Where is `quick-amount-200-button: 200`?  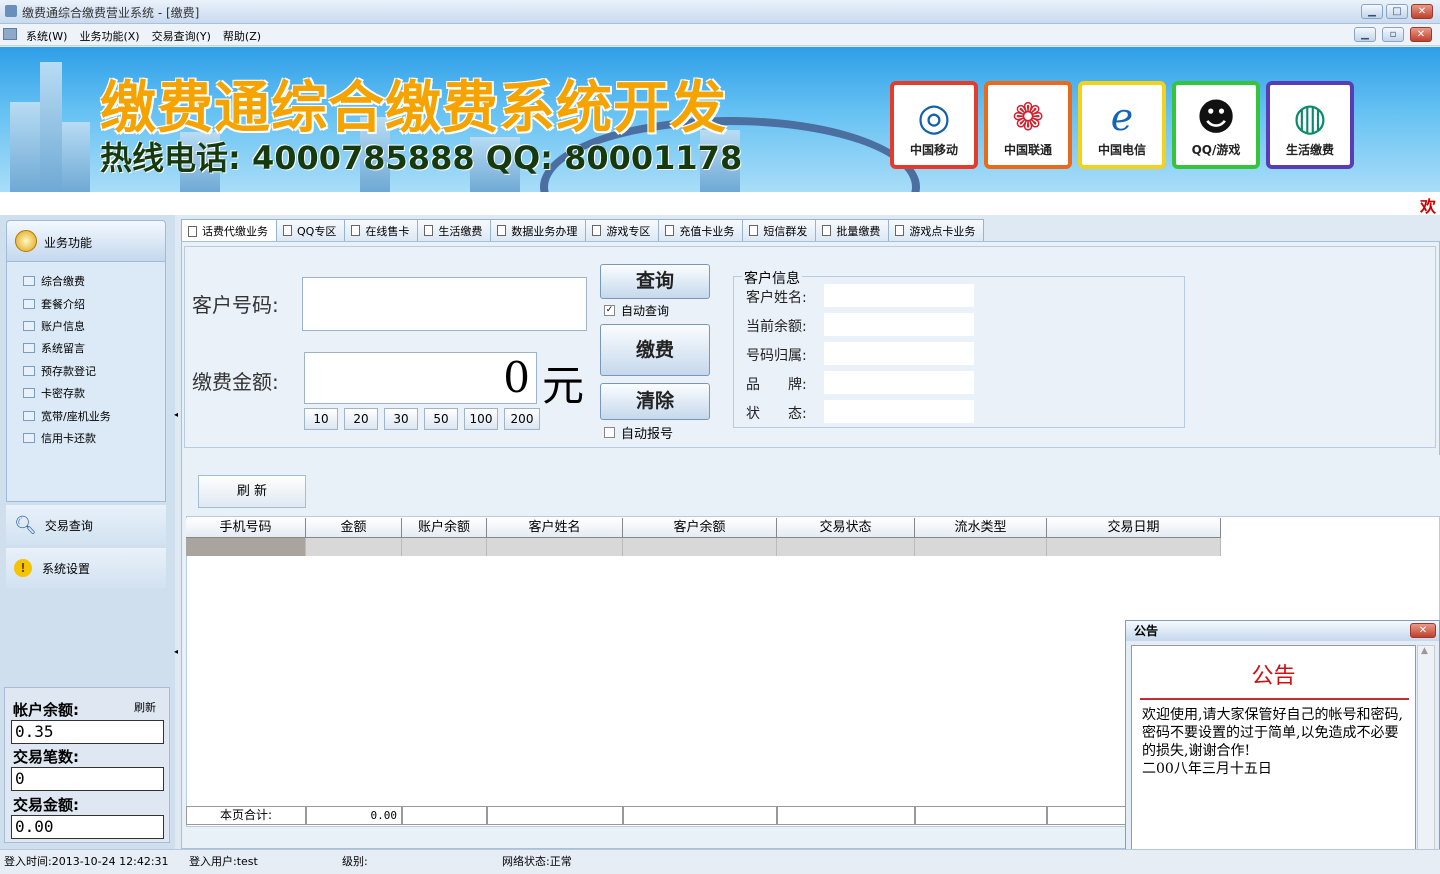
quick-amount-200-button: 200 is located at coordinates (522, 419).